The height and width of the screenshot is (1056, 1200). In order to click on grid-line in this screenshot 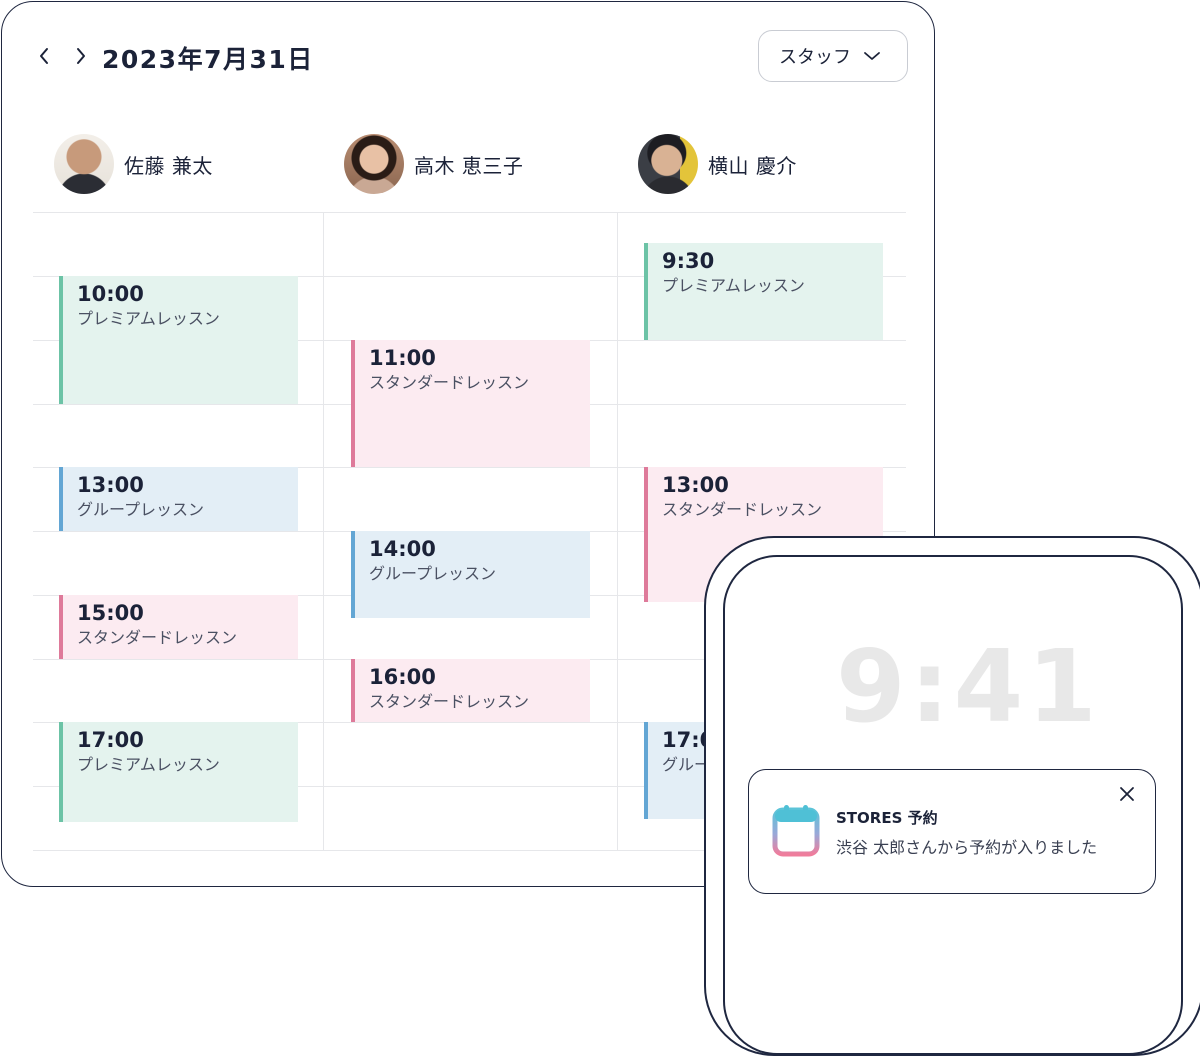, I will do `click(469, 212)`.